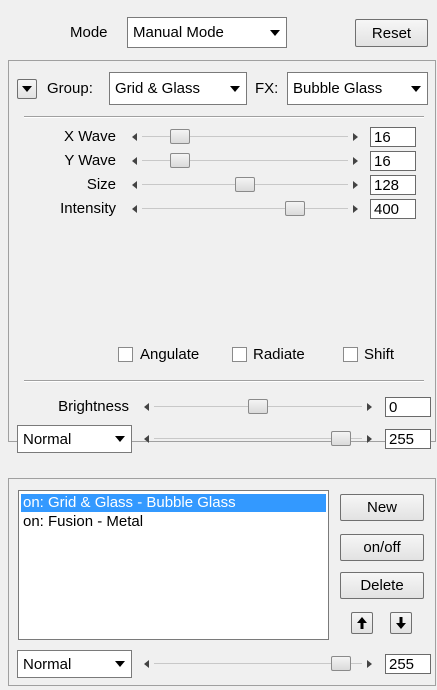 Image resolution: width=437 pixels, height=690 pixels. I want to click on mode-select: Manual Mode, so click(207, 32).